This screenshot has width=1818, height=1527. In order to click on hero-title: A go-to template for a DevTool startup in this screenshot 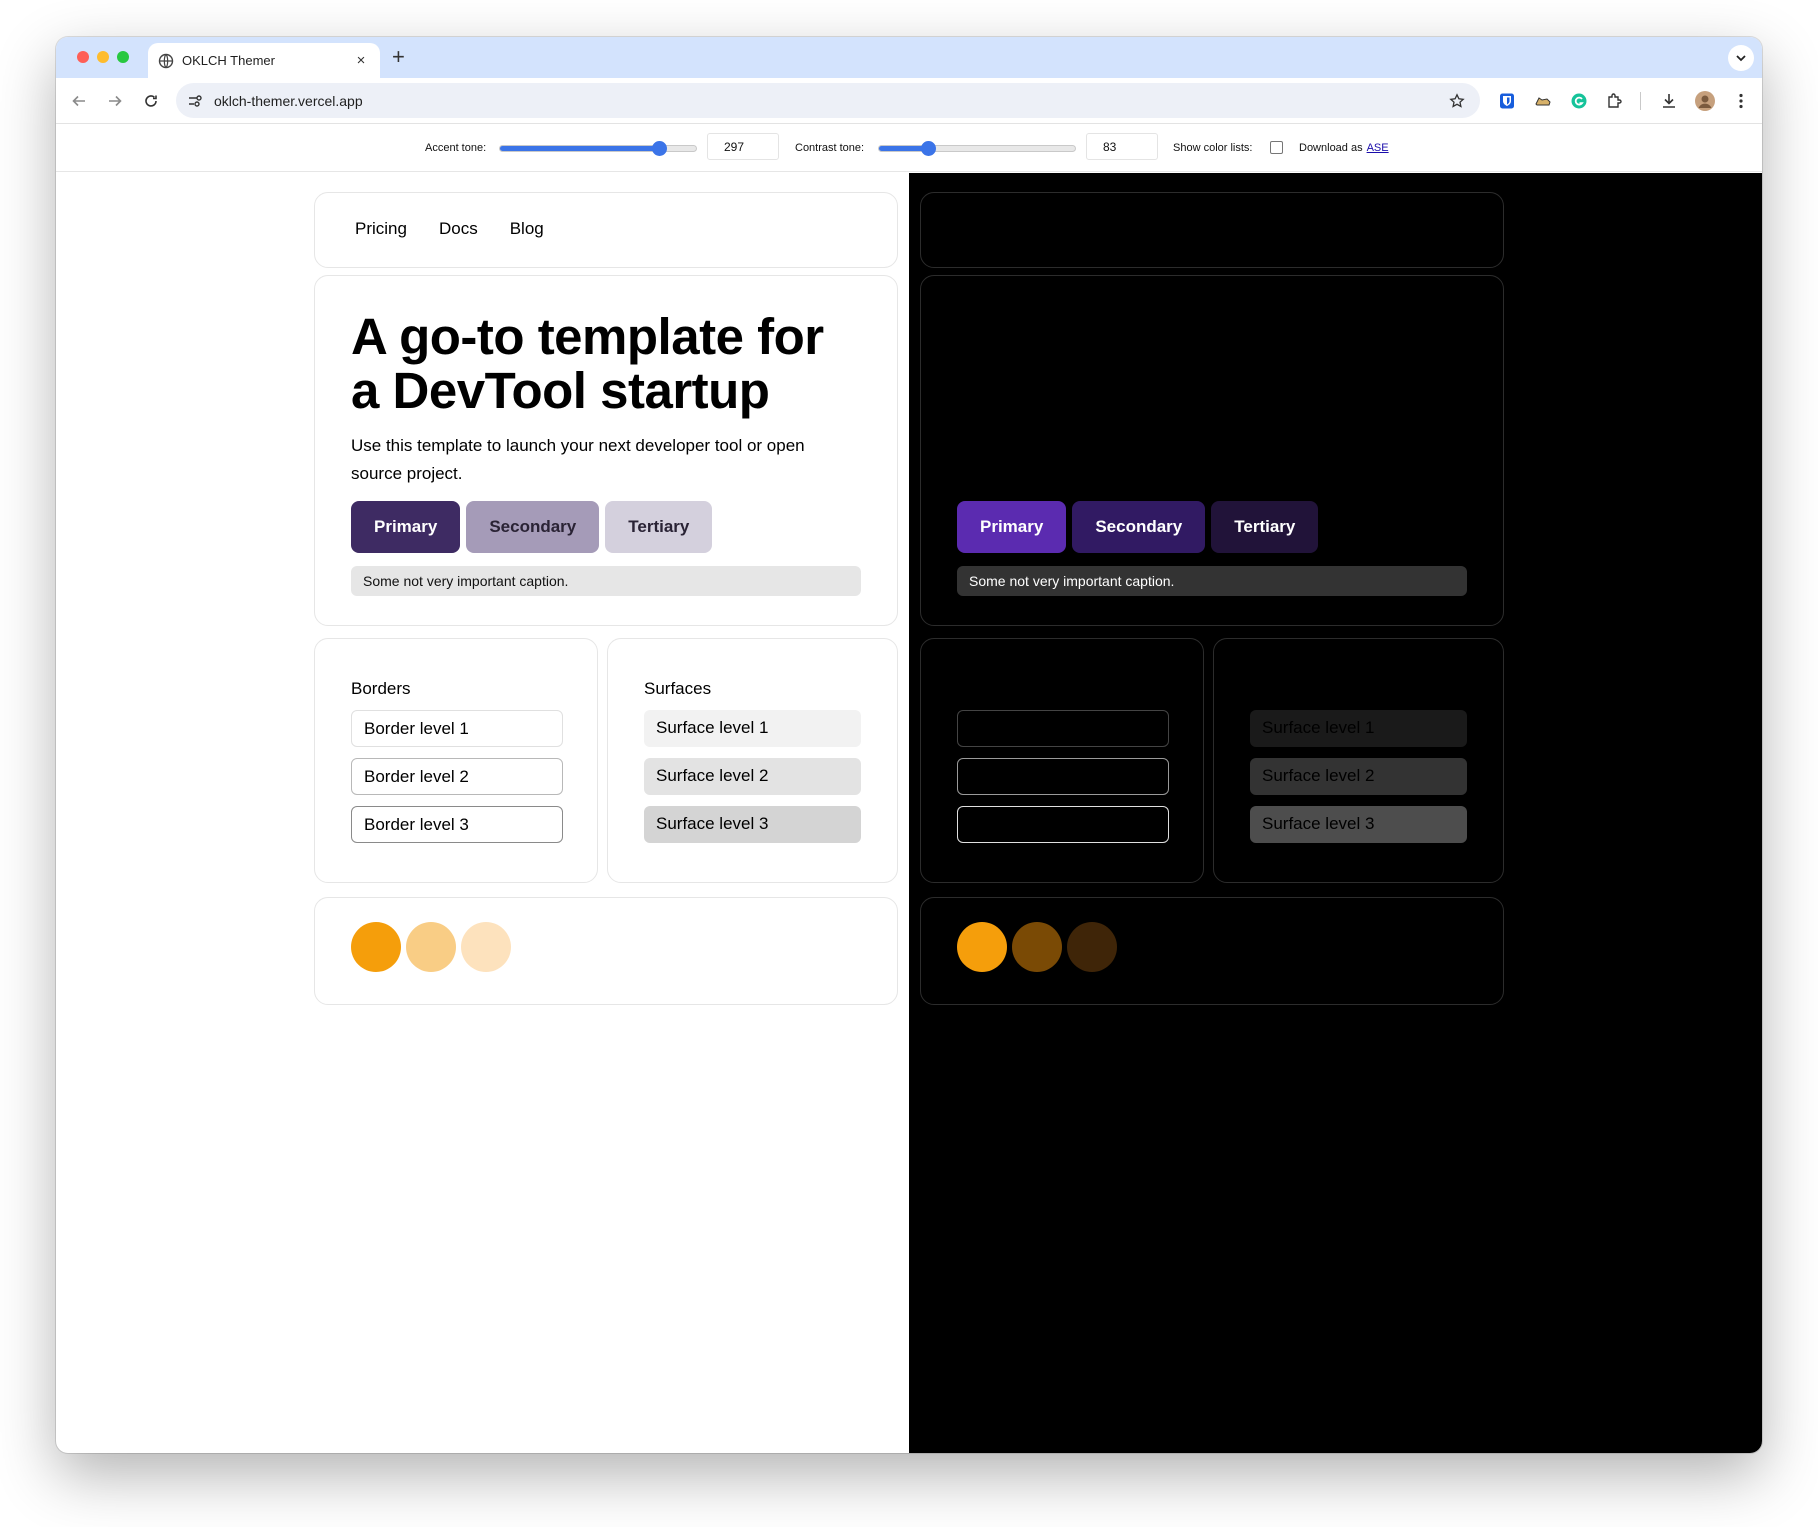, I will do `click(587, 363)`.